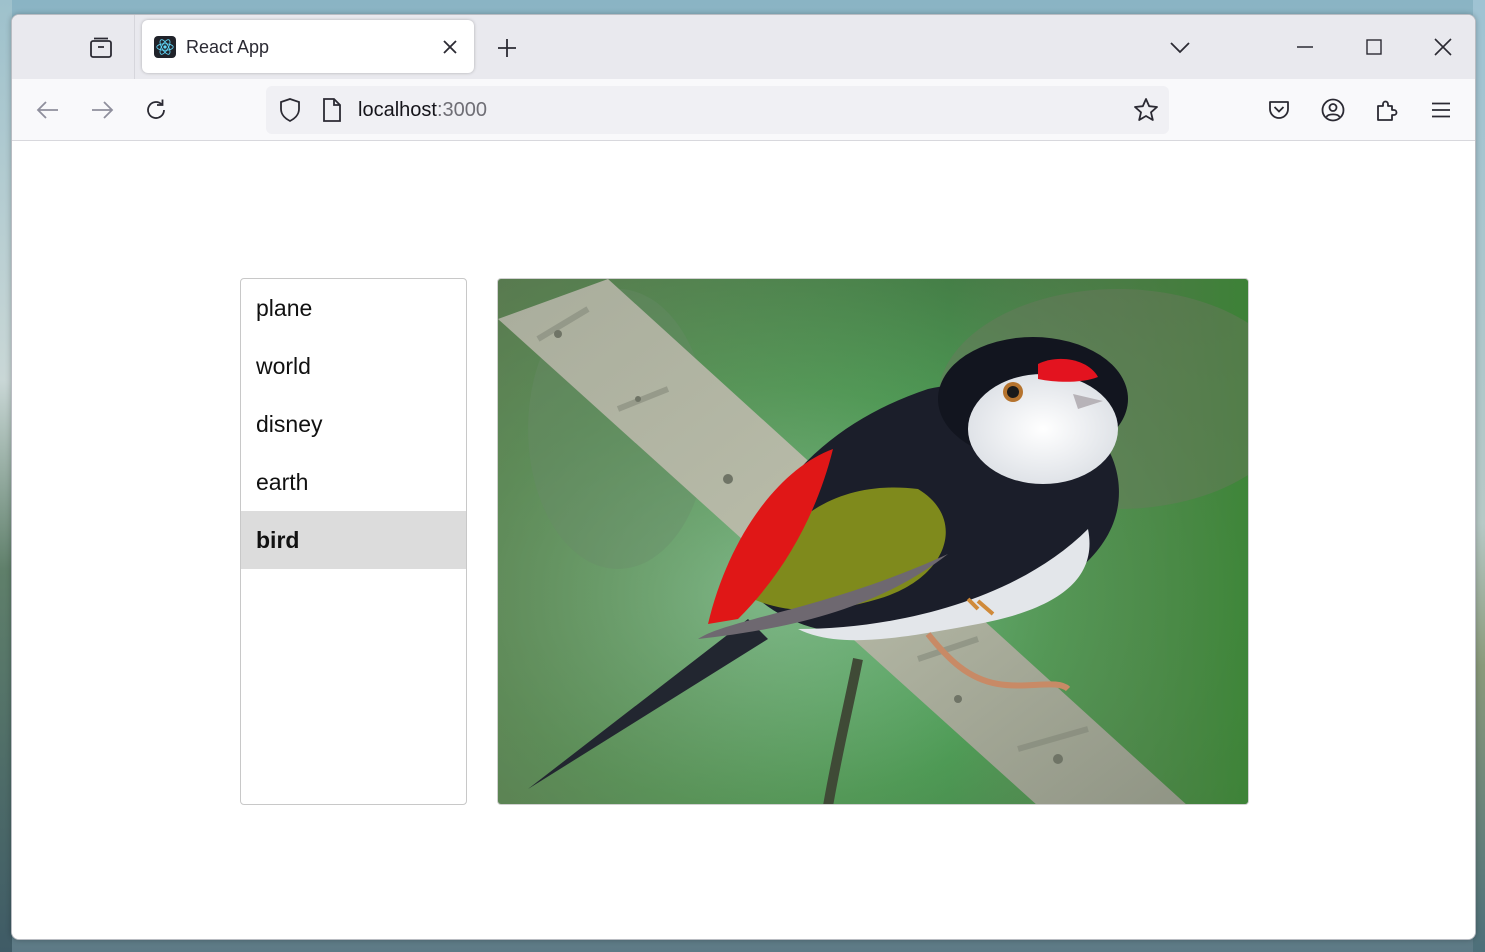  Describe the element at coordinates (353, 308) in the screenshot. I see `list-item-plane: plane` at that location.